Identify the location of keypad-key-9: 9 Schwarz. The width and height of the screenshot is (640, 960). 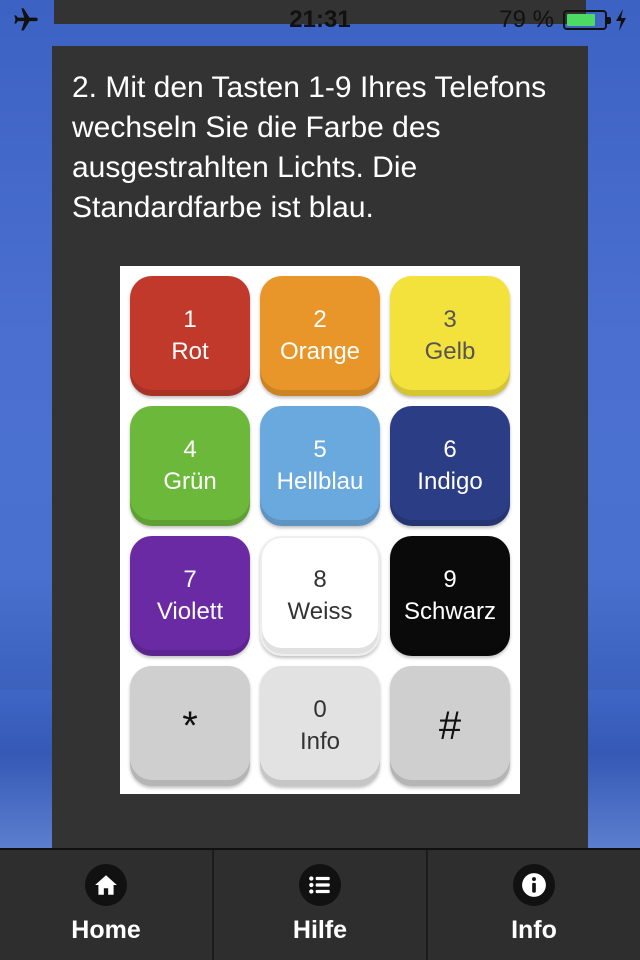
(450, 596).